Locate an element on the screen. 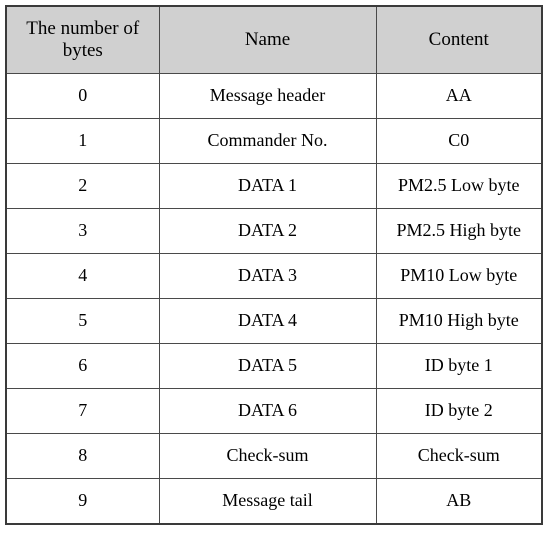  cell-name: DATA 5 is located at coordinates (267, 366).